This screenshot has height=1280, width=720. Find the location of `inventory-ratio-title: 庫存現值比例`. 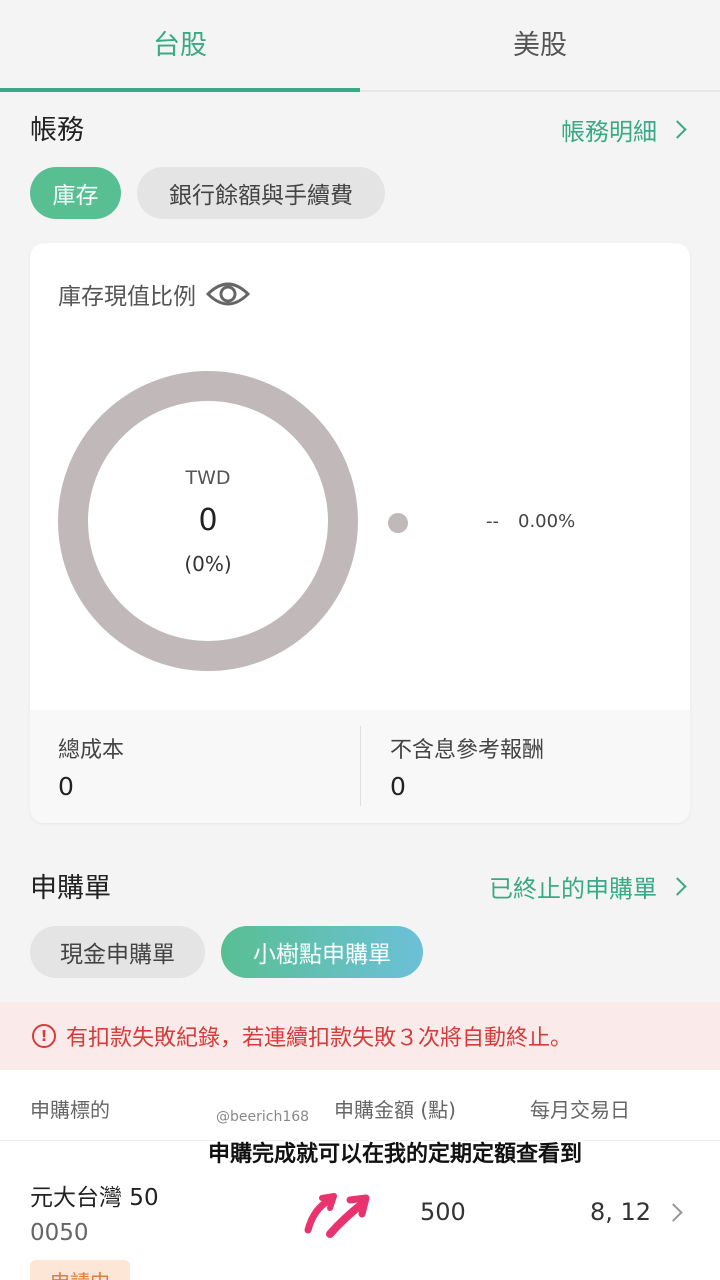

inventory-ratio-title: 庫存現值比例 is located at coordinates (127, 297).